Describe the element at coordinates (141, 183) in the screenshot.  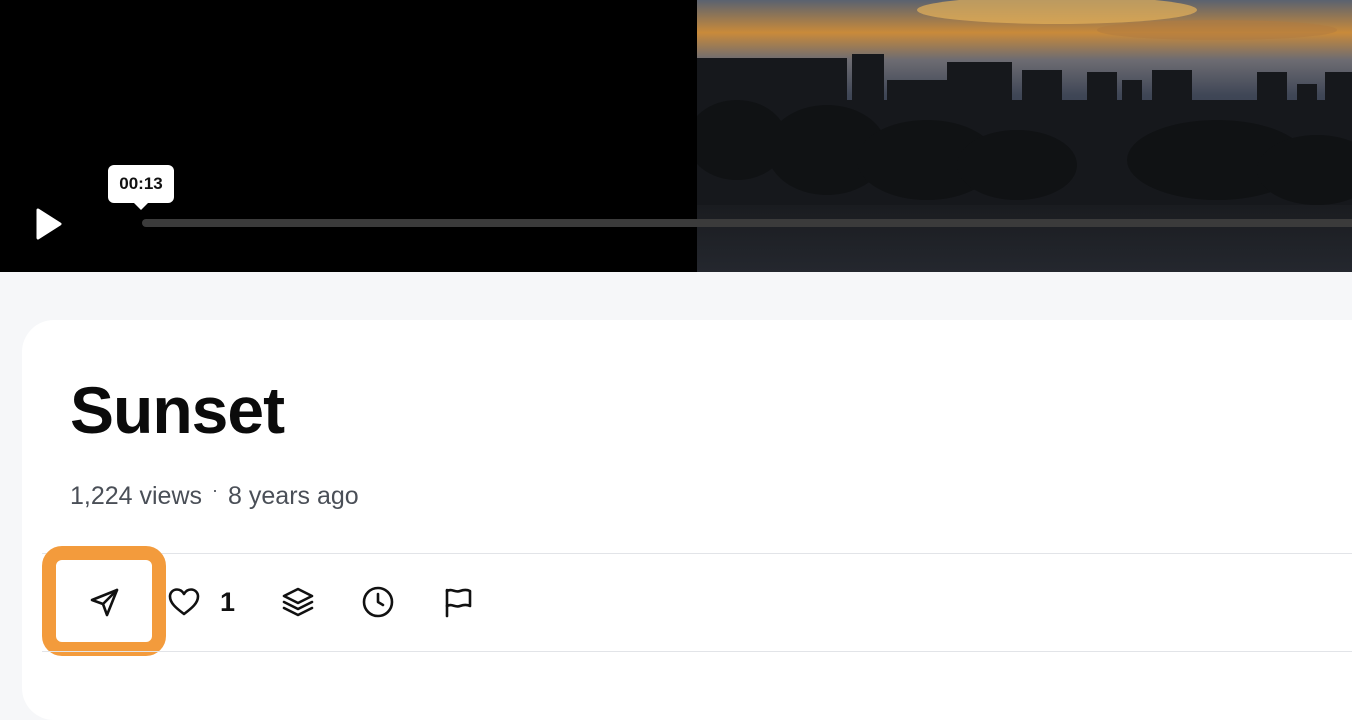
I see `time-tooltip-label: 00:13` at that location.